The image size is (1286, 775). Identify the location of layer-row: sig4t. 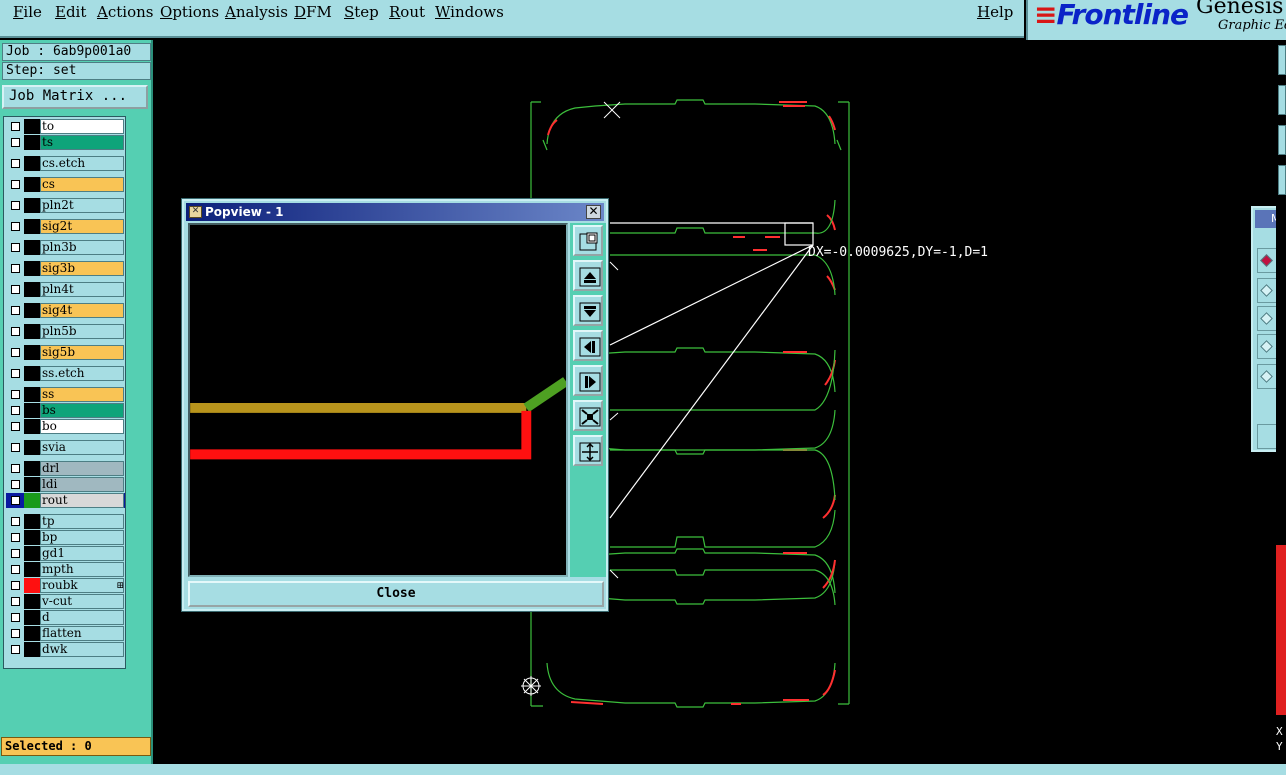
(65, 310).